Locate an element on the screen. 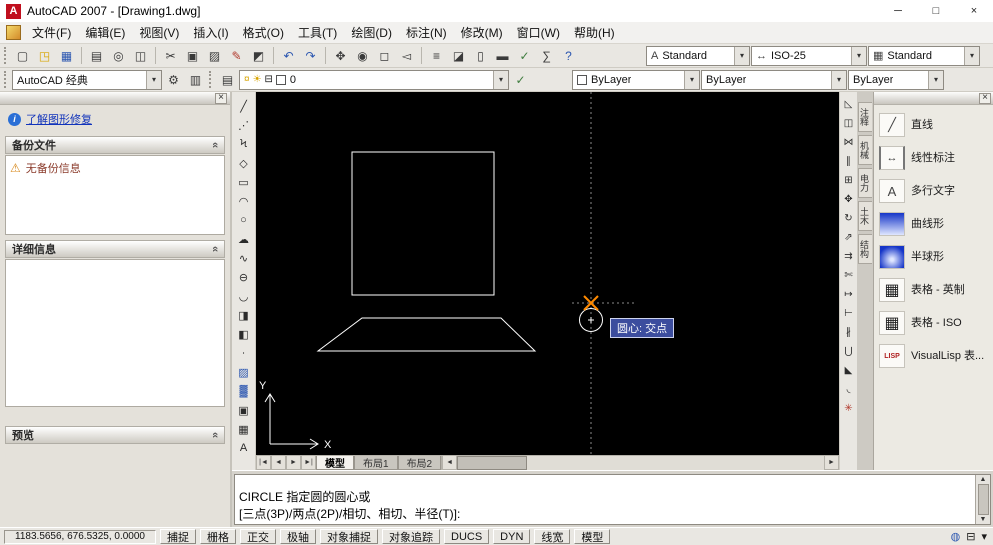  panel-close-icon: × is located at coordinates (221, 98).